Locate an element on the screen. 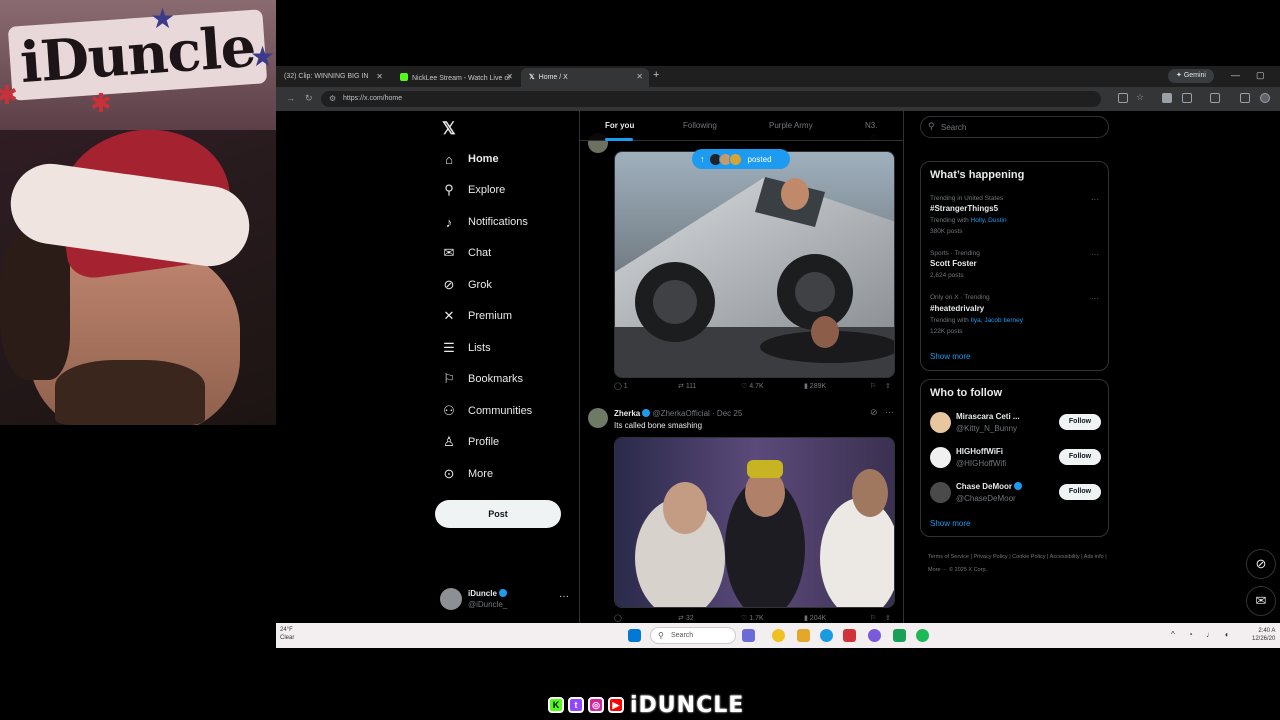 The image size is (1280, 720). nav-premium: ✕ Premium is located at coordinates (477, 316).